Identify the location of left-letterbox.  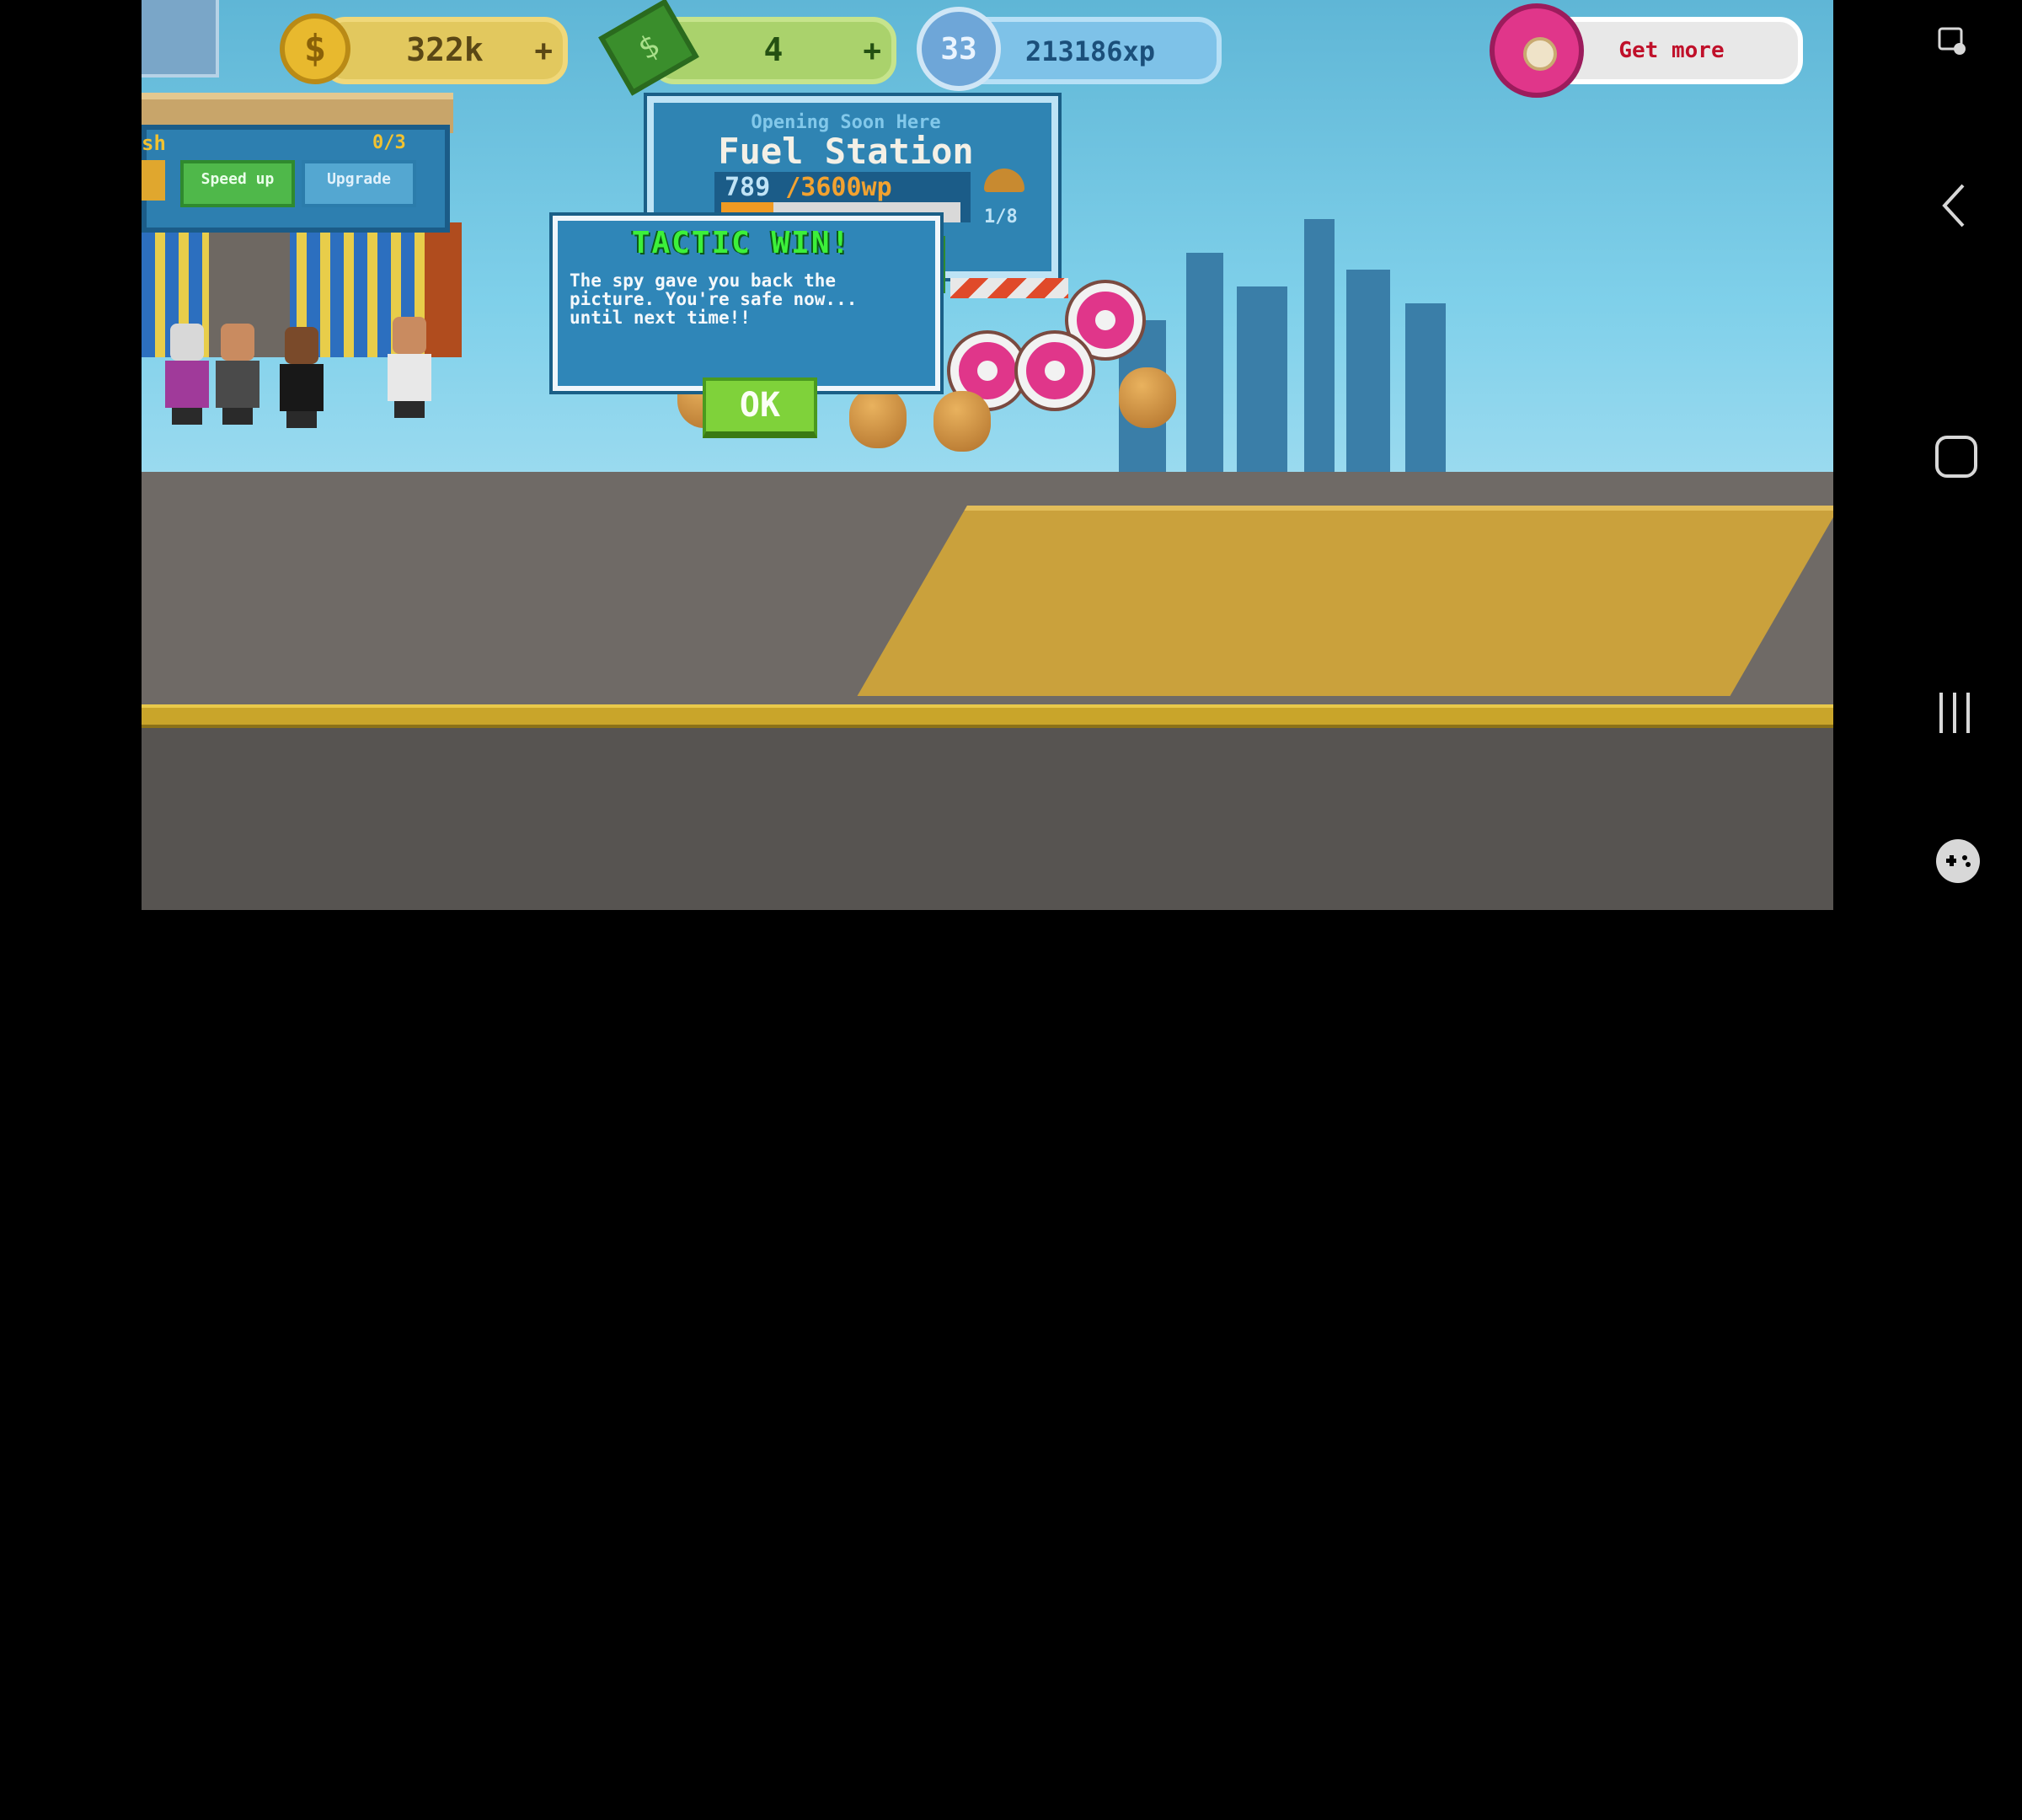
(71, 455).